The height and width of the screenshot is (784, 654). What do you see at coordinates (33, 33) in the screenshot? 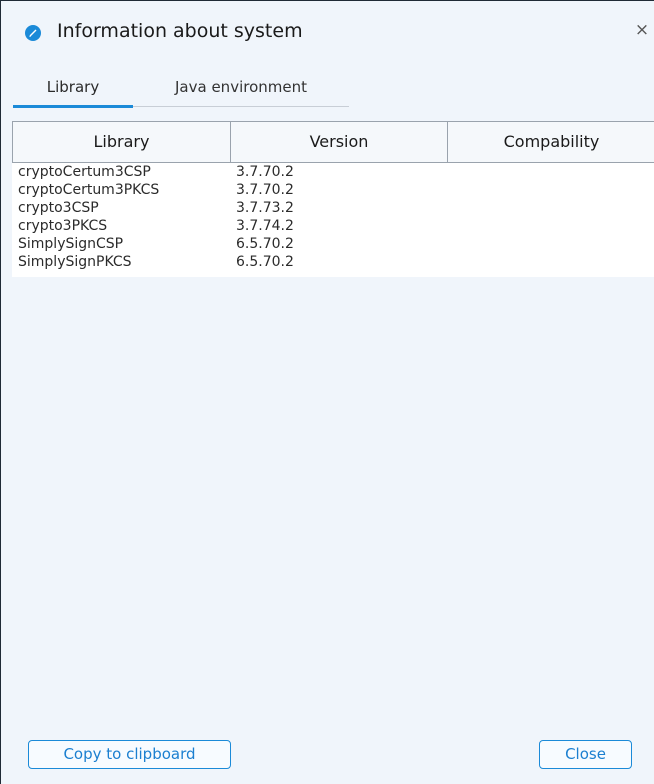
I see `app-logo-icon` at bounding box center [33, 33].